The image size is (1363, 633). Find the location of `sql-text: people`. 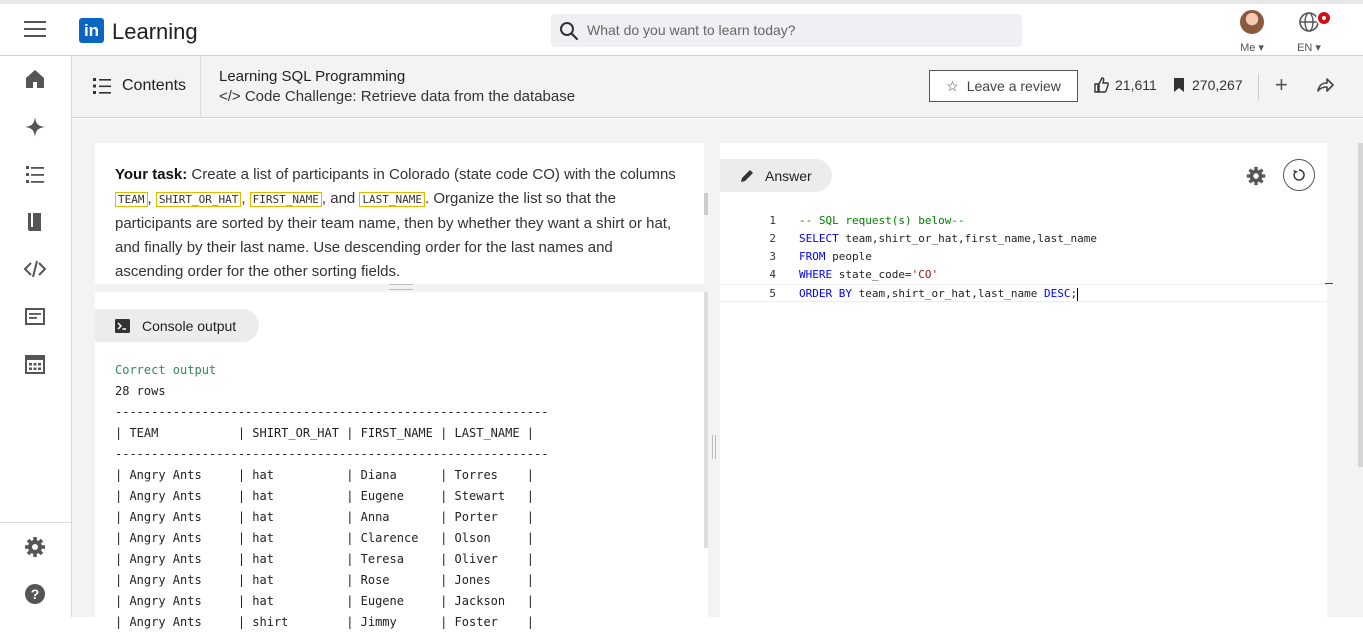

sql-text: people is located at coordinates (848, 256).